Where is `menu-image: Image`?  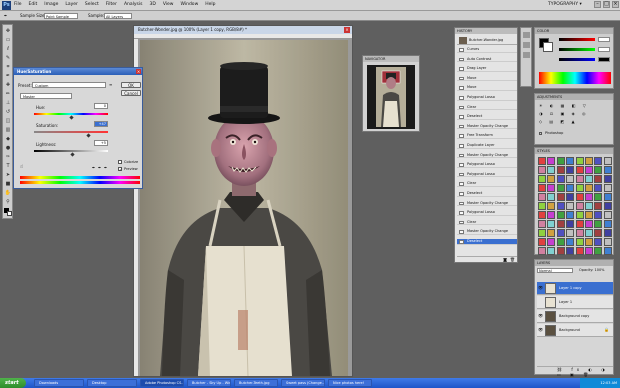
menu-image: Image is located at coordinates (51, 4).